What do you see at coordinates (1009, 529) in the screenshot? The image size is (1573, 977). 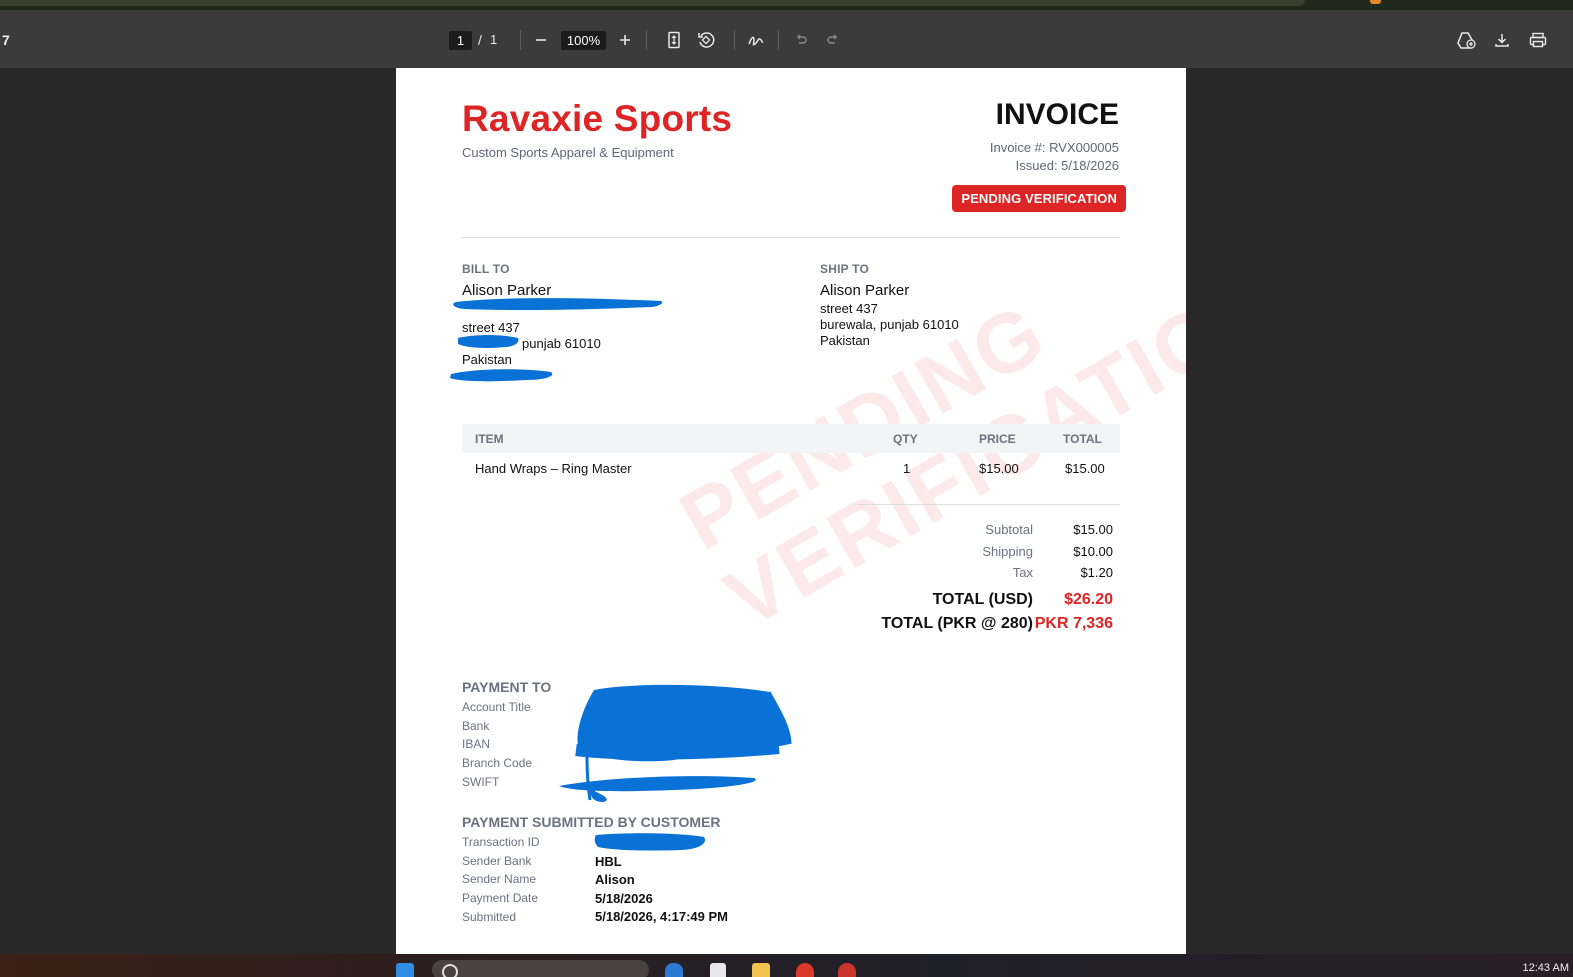 I see `subtotal-label: Subtotal` at bounding box center [1009, 529].